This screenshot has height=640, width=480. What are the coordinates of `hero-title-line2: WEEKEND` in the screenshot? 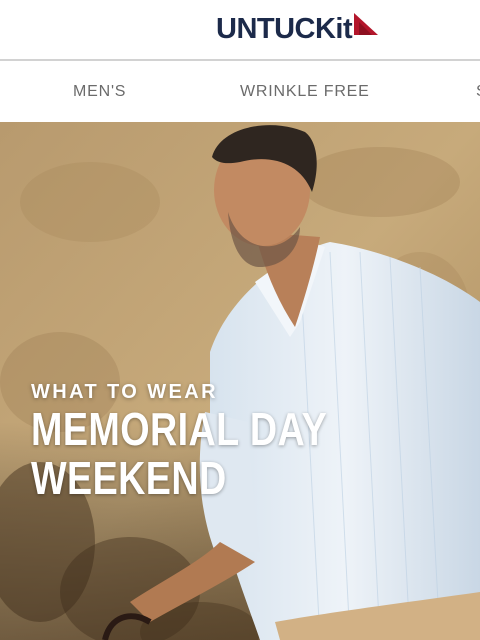 It's located at (129, 478).